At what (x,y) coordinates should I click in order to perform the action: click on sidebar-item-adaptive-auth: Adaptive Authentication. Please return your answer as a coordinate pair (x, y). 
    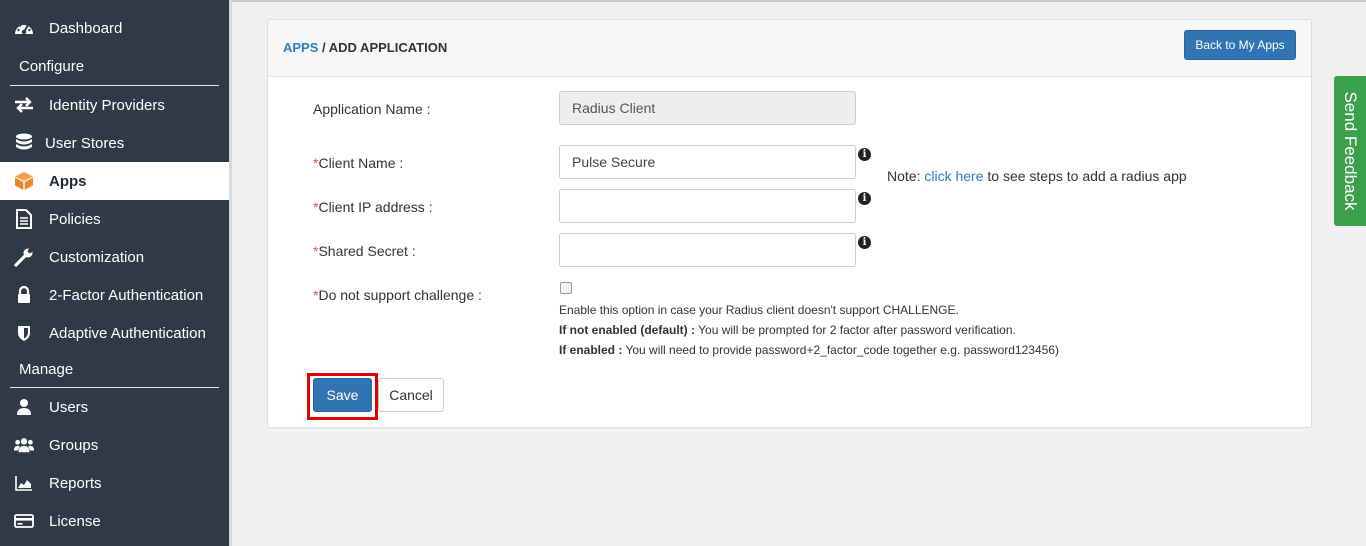
    Looking at the image, I should click on (114, 333).